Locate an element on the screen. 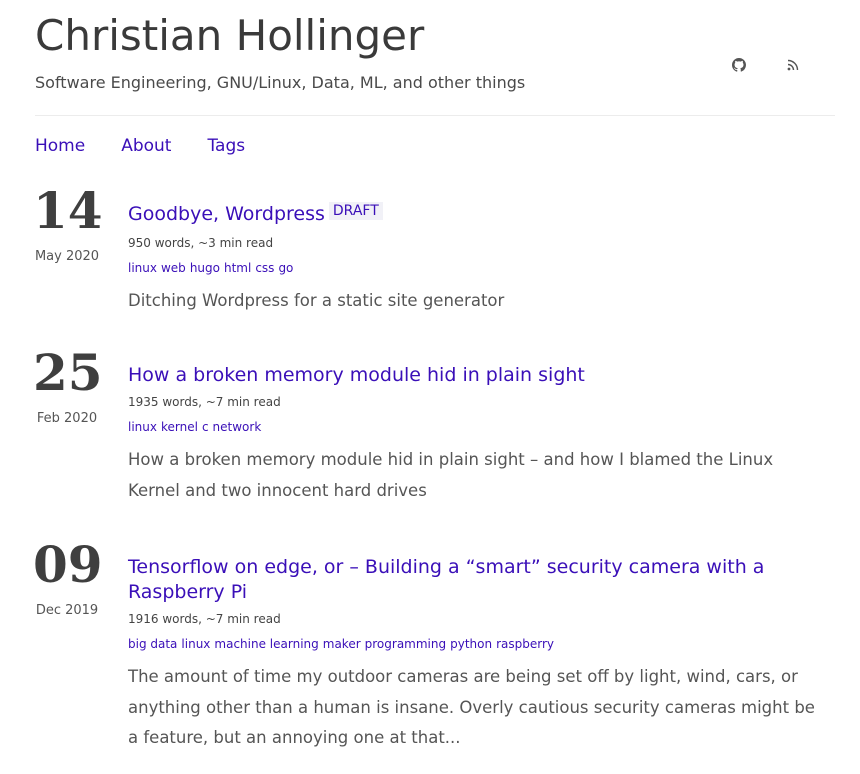 The width and height of the screenshot is (860, 774). post-date: 14 May 2020 is located at coordinates (68, 223).